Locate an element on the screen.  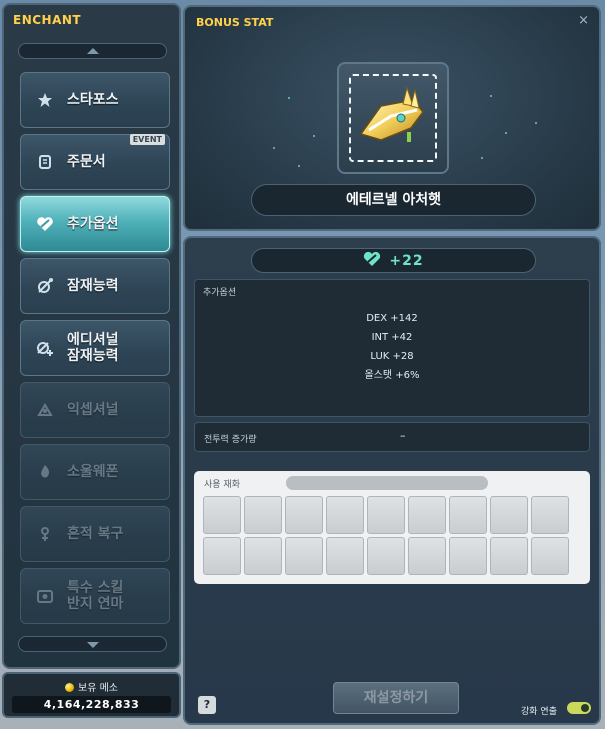
help-button: ? is located at coordinates (207, 705).